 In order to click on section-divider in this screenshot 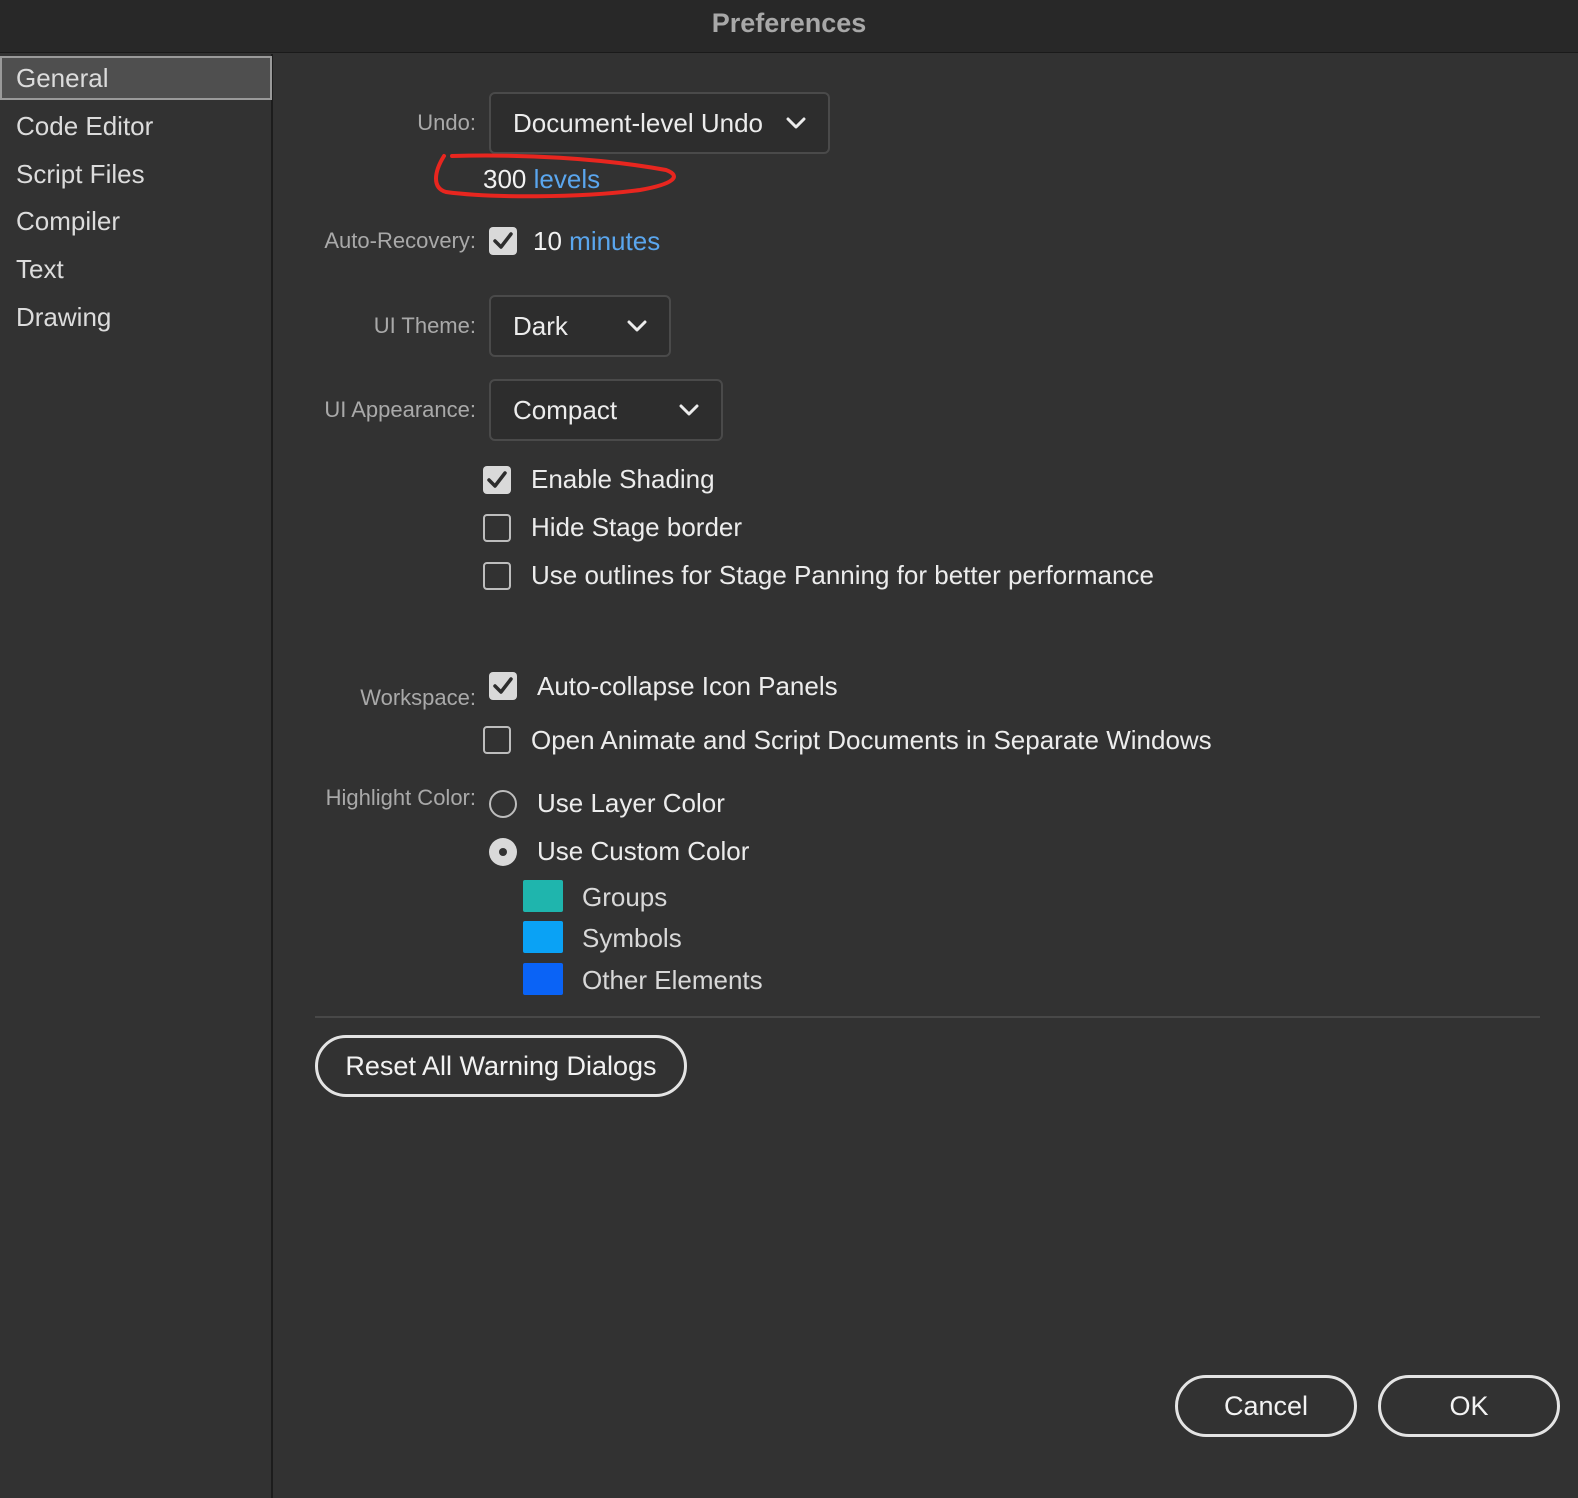, I will do `click(927, 1017)`.